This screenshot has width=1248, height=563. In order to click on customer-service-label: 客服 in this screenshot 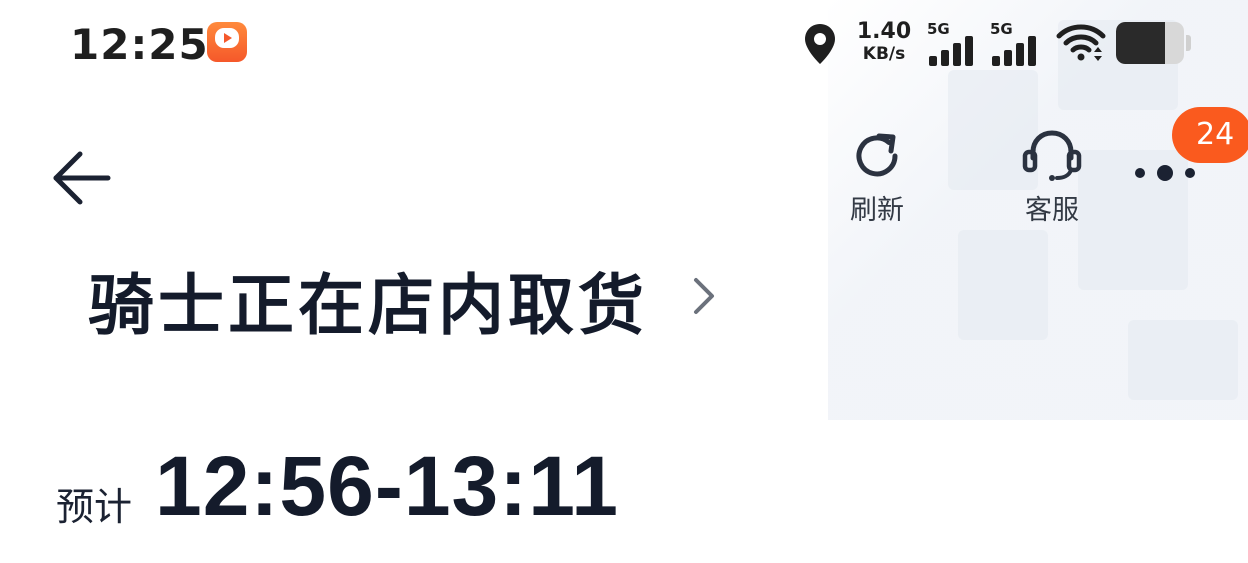, I will do `click(1052, 210)`.